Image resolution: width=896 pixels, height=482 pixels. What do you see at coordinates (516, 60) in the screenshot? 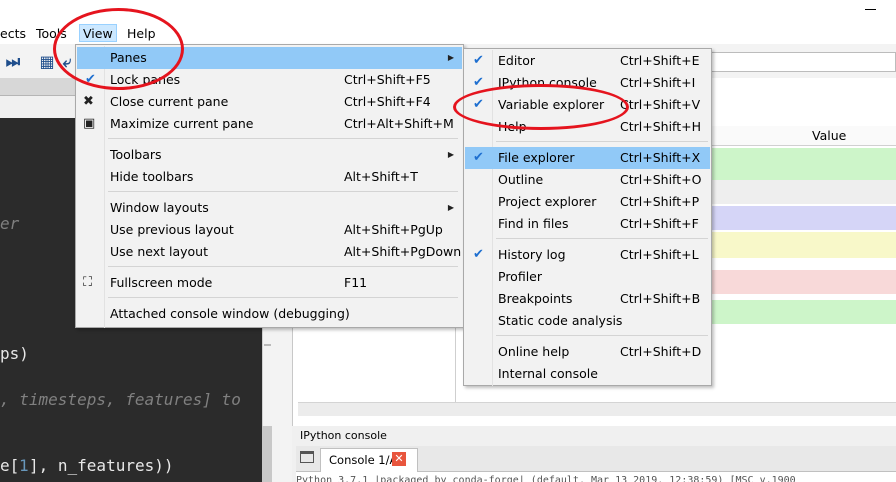
I see `menu-item-label: Editor` at bounding box center [516, 60].